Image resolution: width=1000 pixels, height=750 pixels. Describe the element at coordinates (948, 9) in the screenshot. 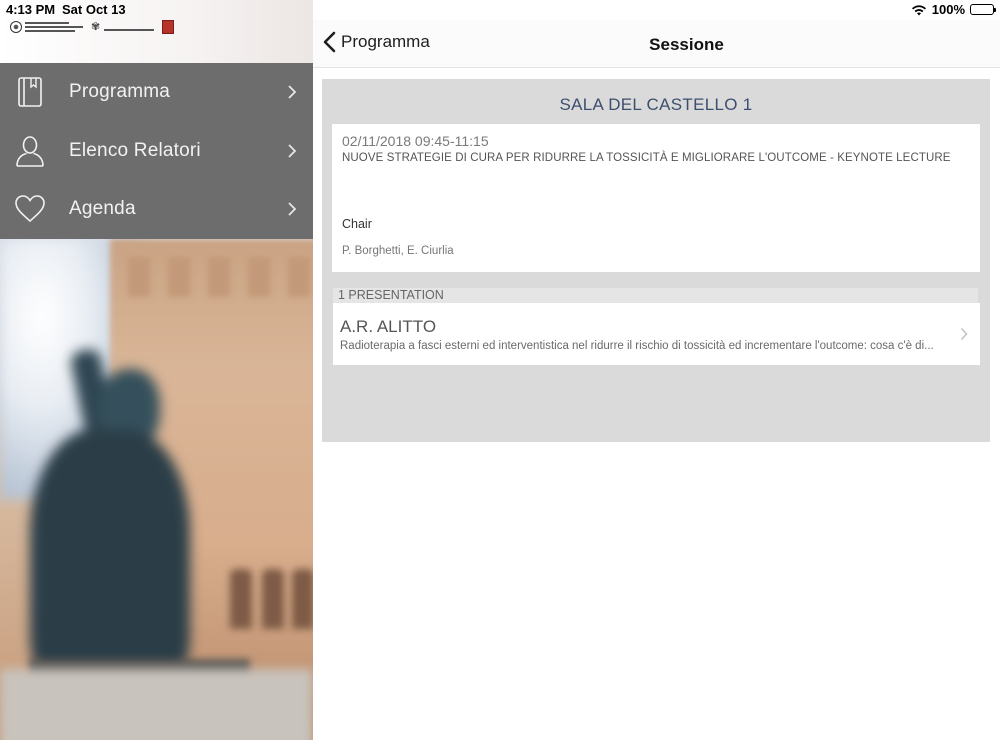

I see `battery-percentage: 100%` at that location.